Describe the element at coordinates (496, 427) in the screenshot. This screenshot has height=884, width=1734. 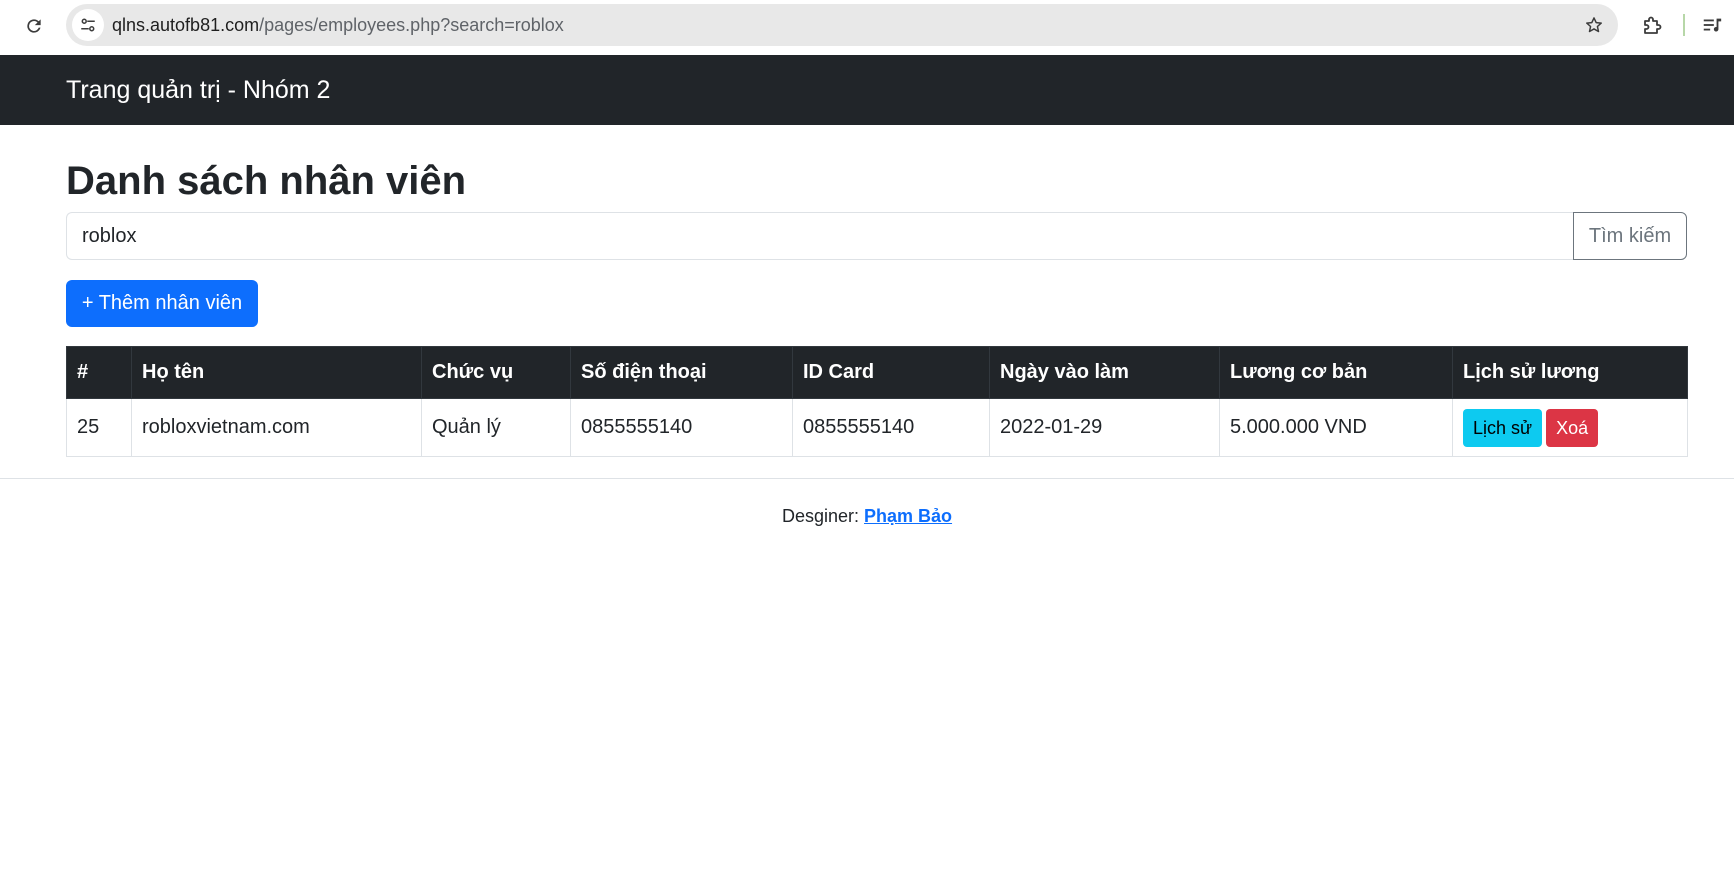
I see `cell-position: Quản lý` at that location.